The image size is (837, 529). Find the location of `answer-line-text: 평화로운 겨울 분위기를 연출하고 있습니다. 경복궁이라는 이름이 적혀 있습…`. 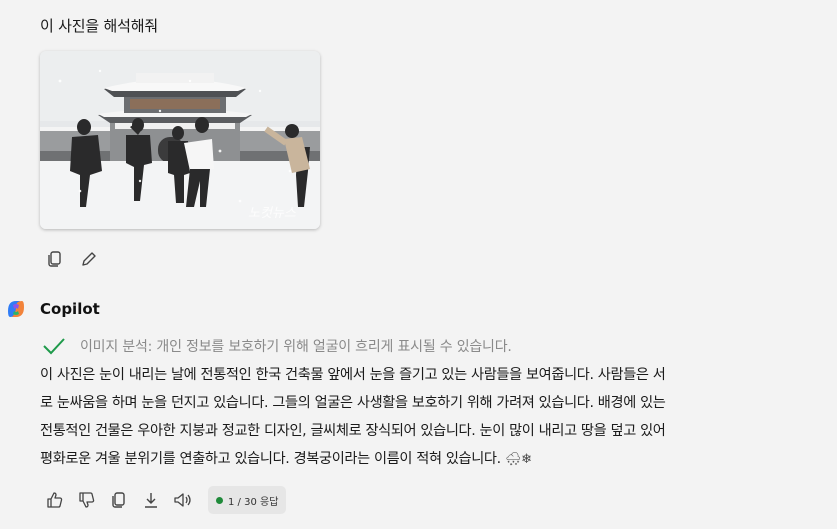

answer-line-text: 평화로운 겨울 분위기를 연출하고 있습니다. 경복궁이라는 이름이 적혀 있습… is located at coordinates (270, 459).